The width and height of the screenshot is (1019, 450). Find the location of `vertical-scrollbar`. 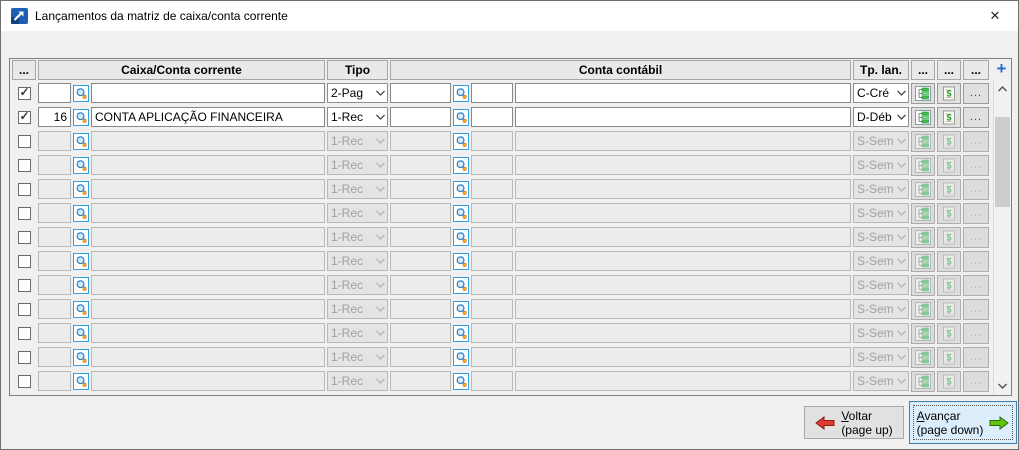

vertical-scrollbar is located at coordinates (1001, 237).